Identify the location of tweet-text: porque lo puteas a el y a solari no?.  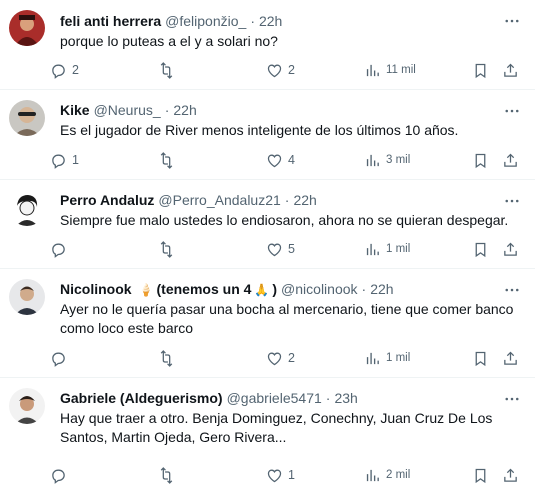
(169, 41).